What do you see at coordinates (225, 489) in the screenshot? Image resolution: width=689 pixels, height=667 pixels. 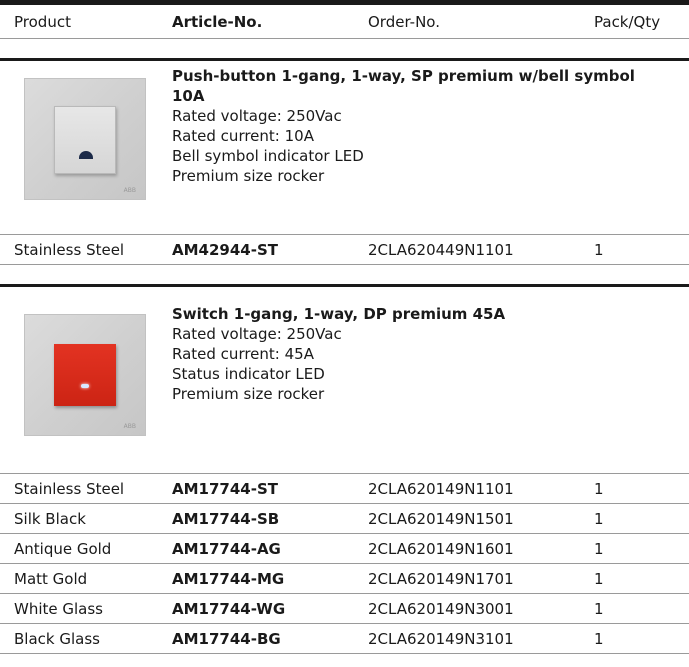 I see `article-cell: AM17744-ST` at bounding box center [225, 489].